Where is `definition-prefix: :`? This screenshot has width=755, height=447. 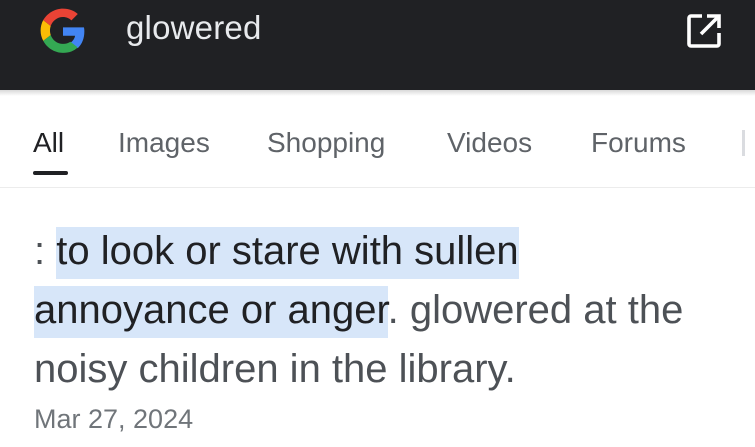
definition-prefix: : is located at coordinates (45, 251).